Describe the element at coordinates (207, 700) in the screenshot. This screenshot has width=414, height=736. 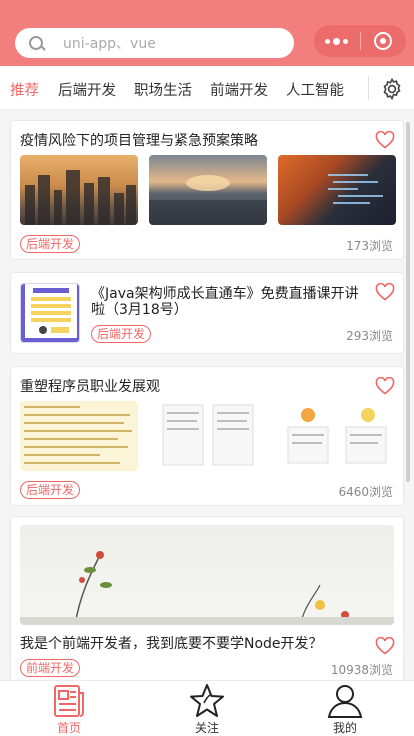
I see `star-icon` at that location.